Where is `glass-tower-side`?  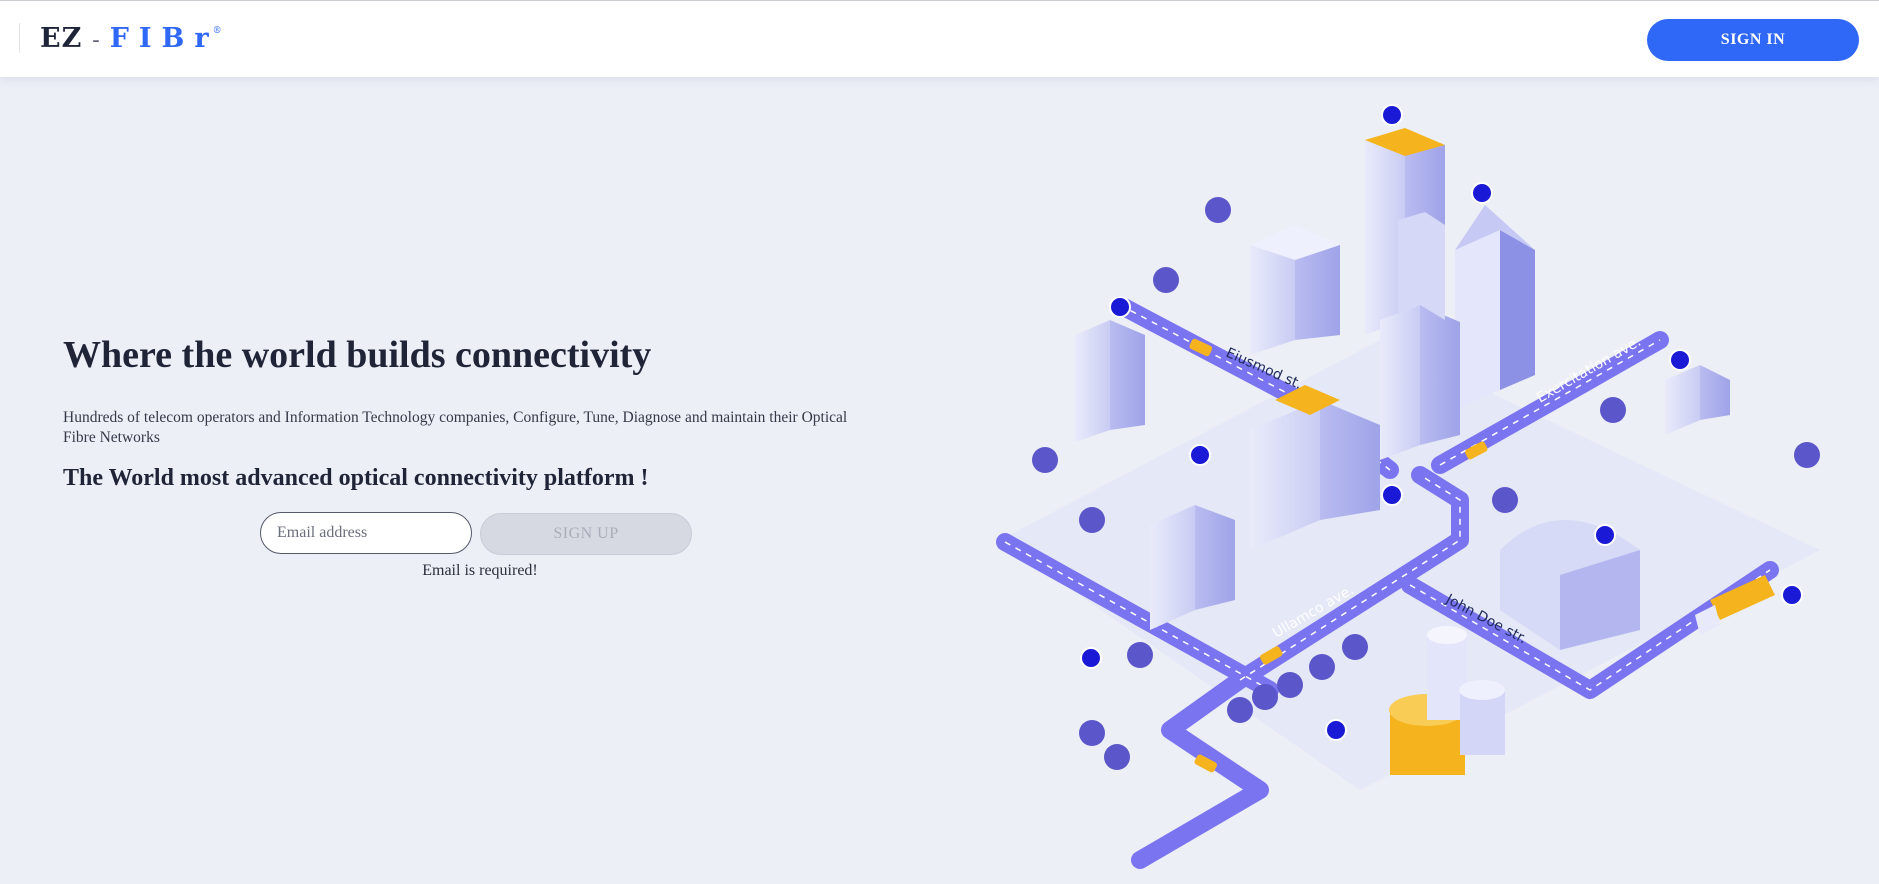 glass-tower-side is located at coordinates (1517, 310).